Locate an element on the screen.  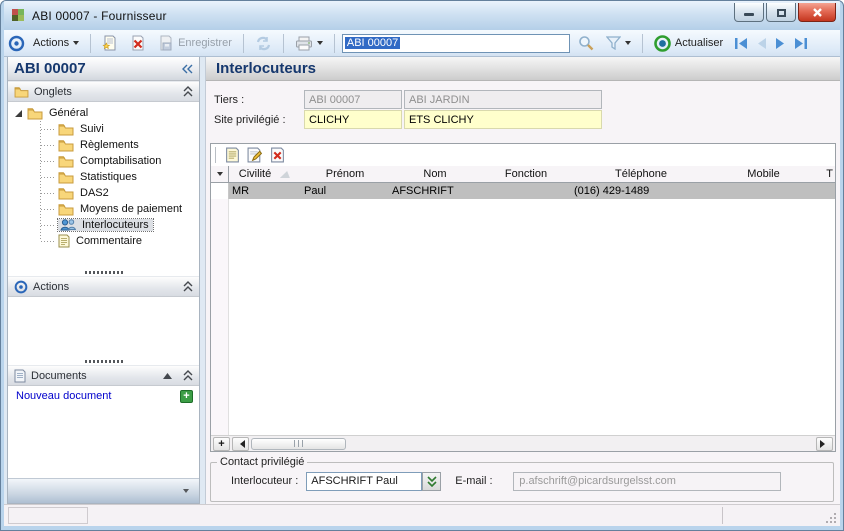
row-selector is located at coordinates (220, 191).